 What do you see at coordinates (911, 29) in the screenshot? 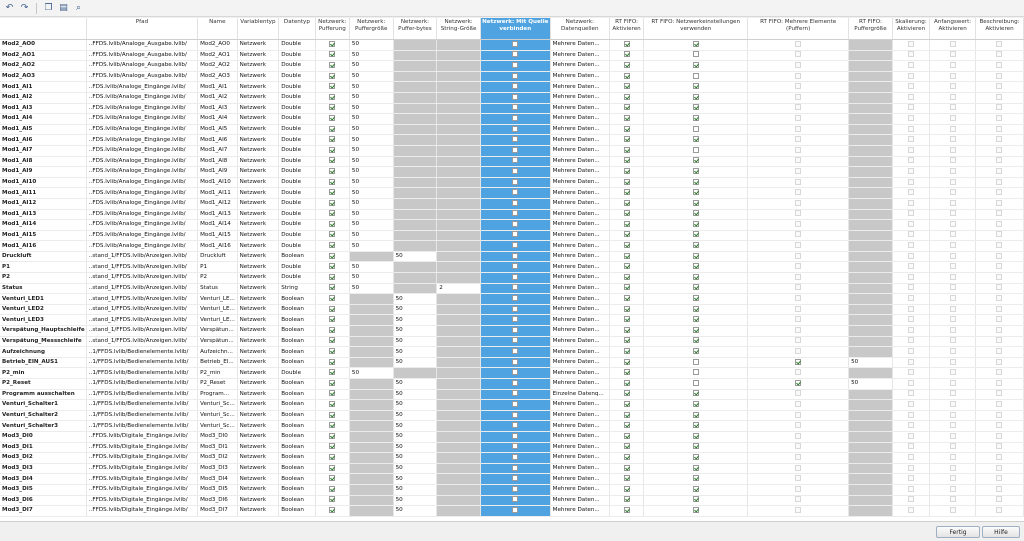
I see `col-scaling-enable-header: Skalierung: Aktivieren` at bounding box center [911, 29].